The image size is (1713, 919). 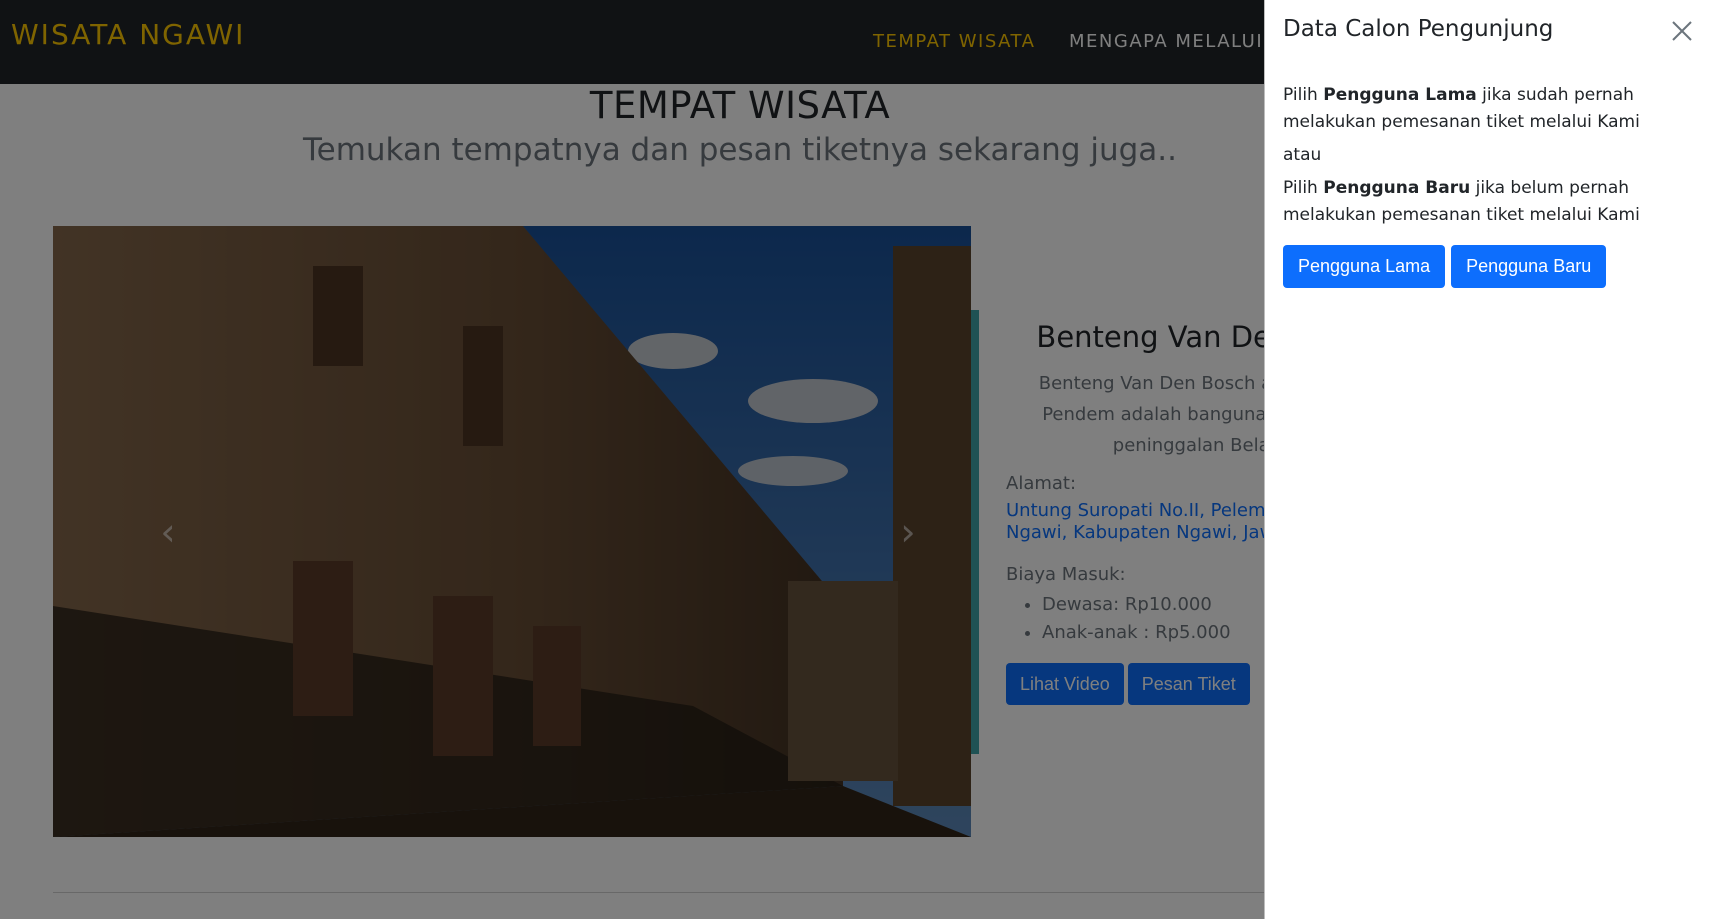 I want to click on old-user-button: Pengguna Lama, so click(x=1364, y=266).